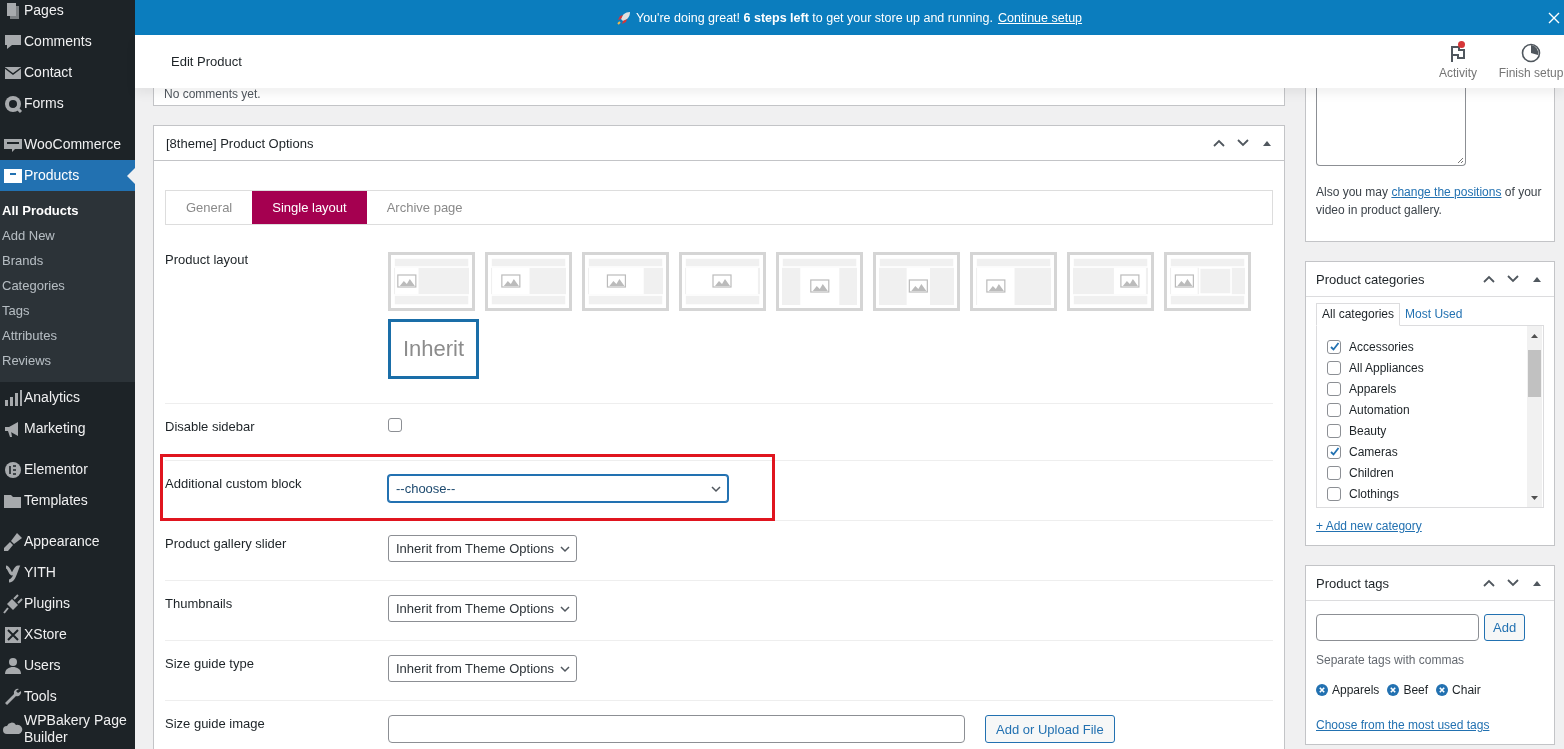  Describe the element at coordinates (67, 175) in the screenshot. I see `sidebar-item: Products` at that location.